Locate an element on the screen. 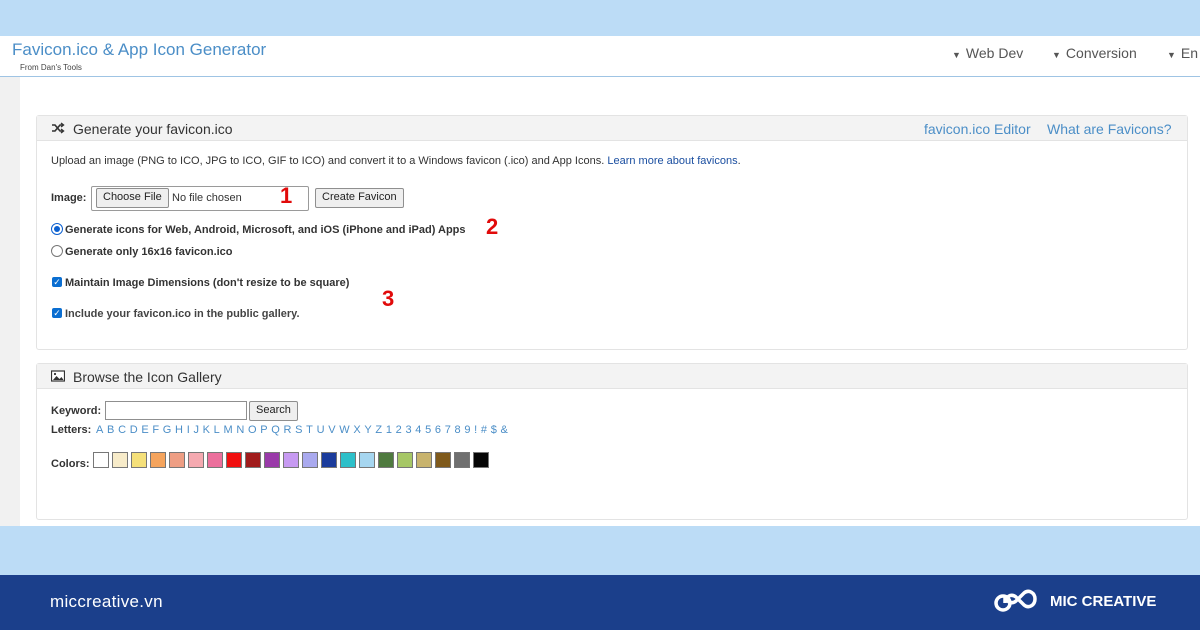  letter-link: T is located at coordinates (309, 430).